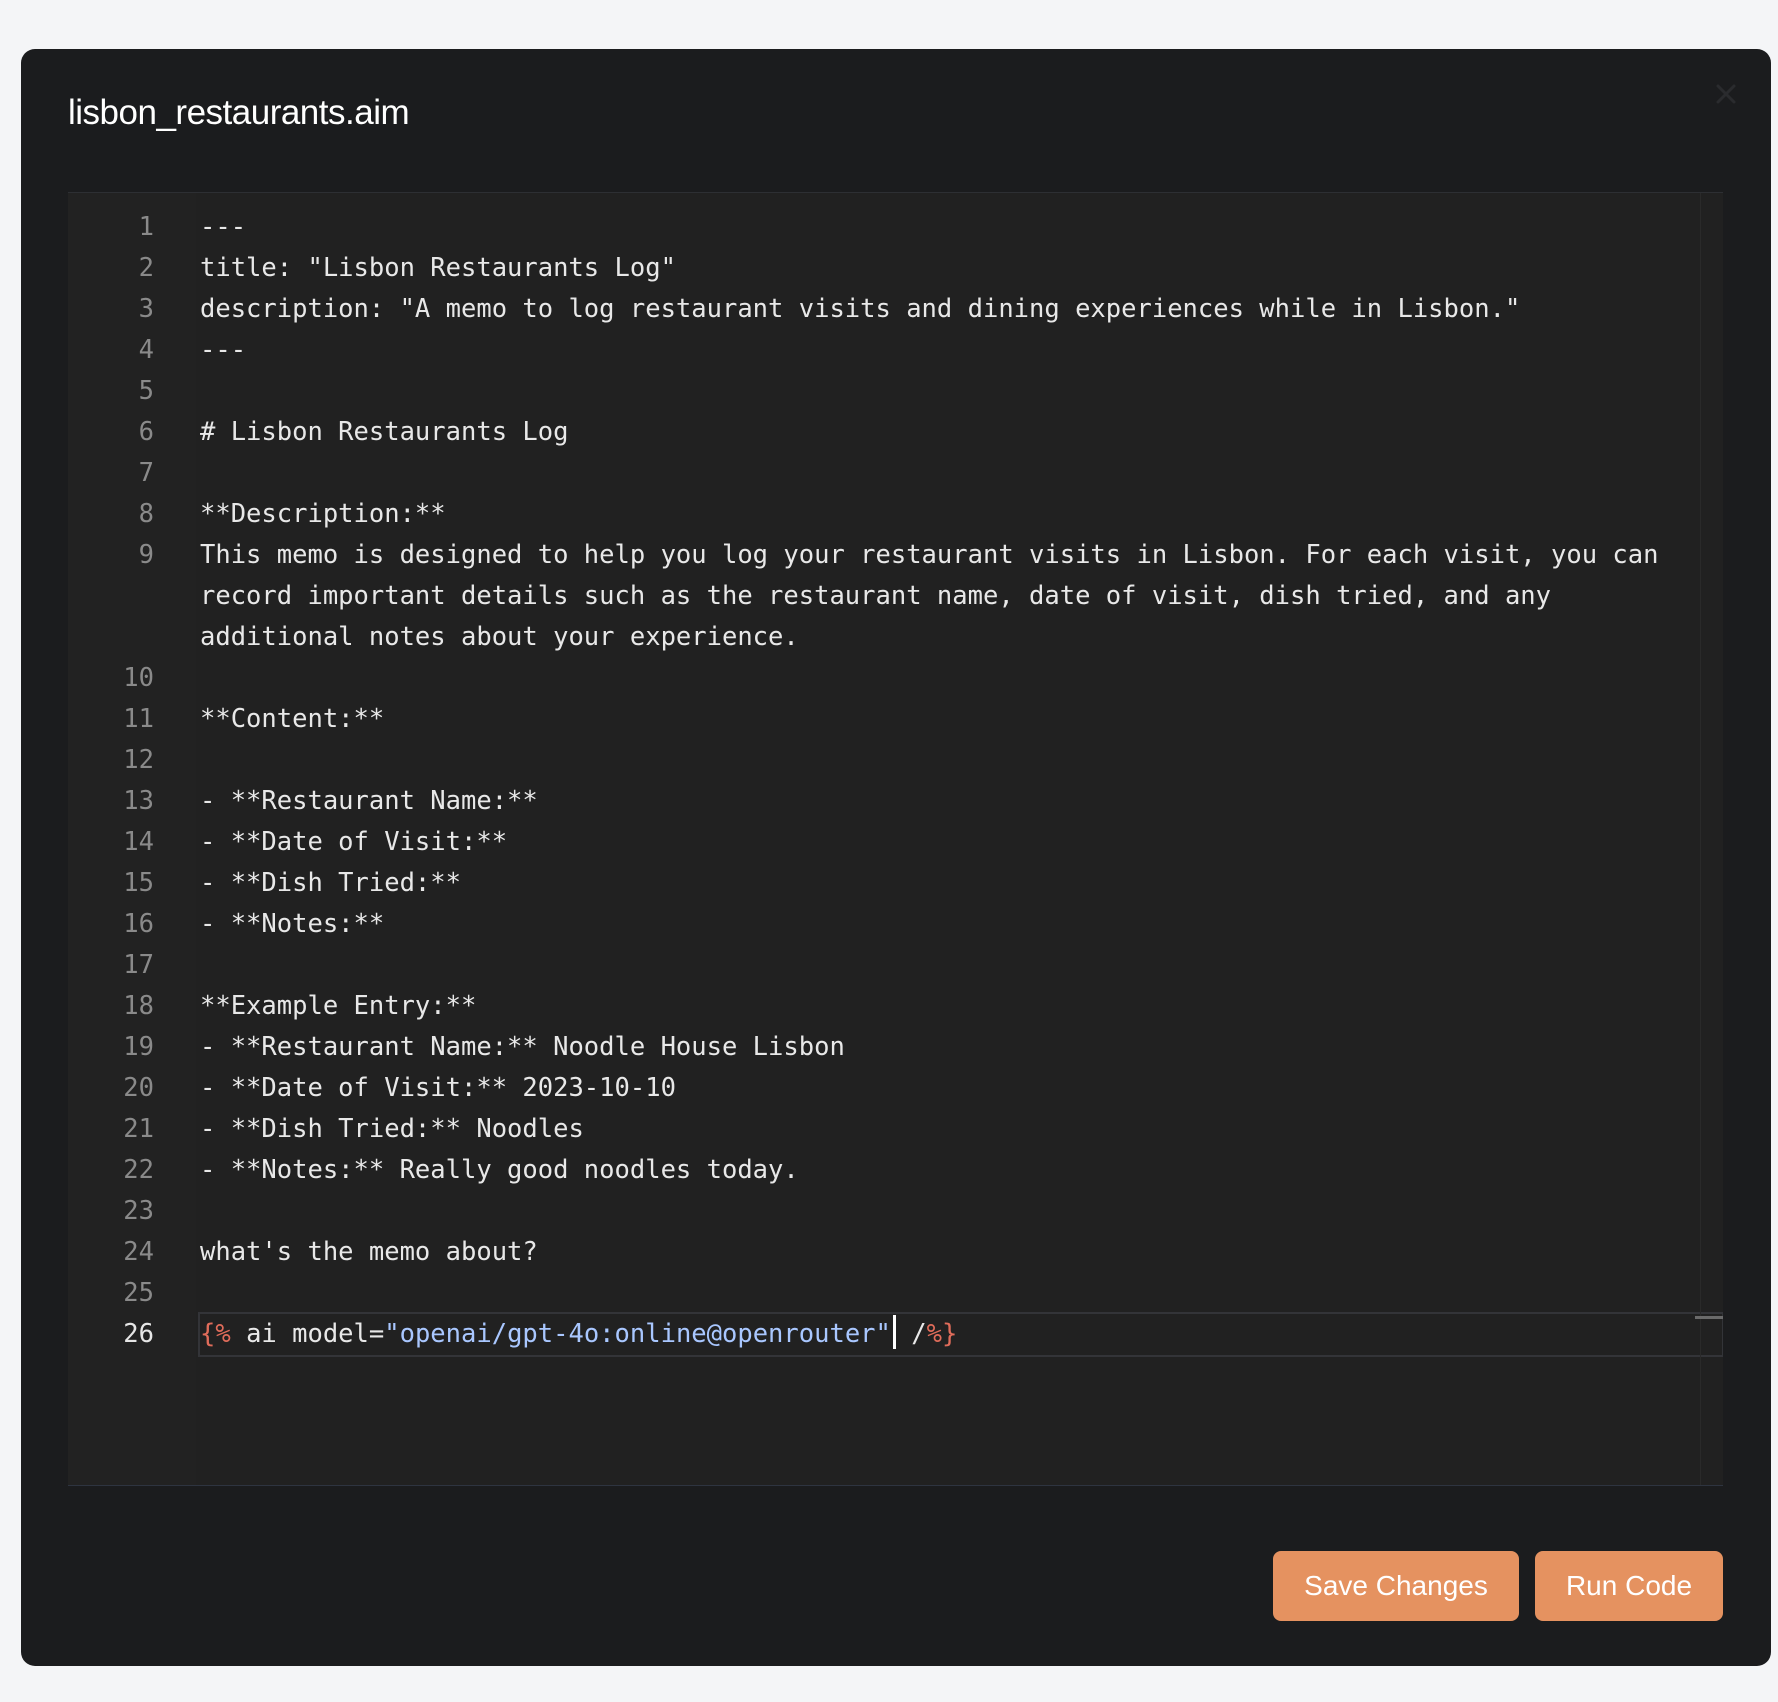 This screenshot has height=1702, width=1778. I want to click on template-tag-open: {%, so click(215, 1334).